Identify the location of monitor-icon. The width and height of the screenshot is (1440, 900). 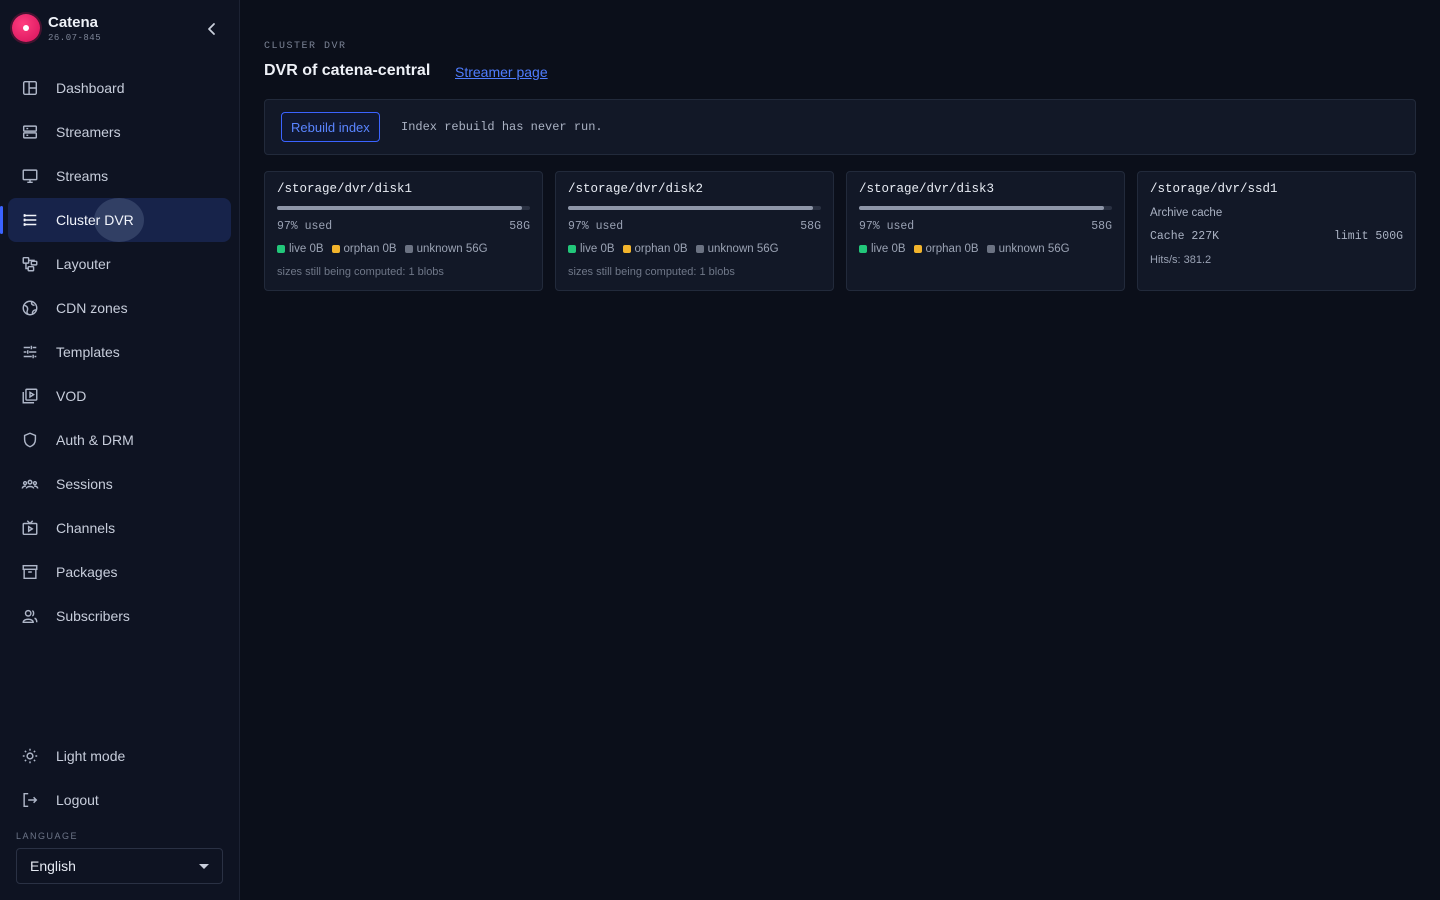
(30, 176).